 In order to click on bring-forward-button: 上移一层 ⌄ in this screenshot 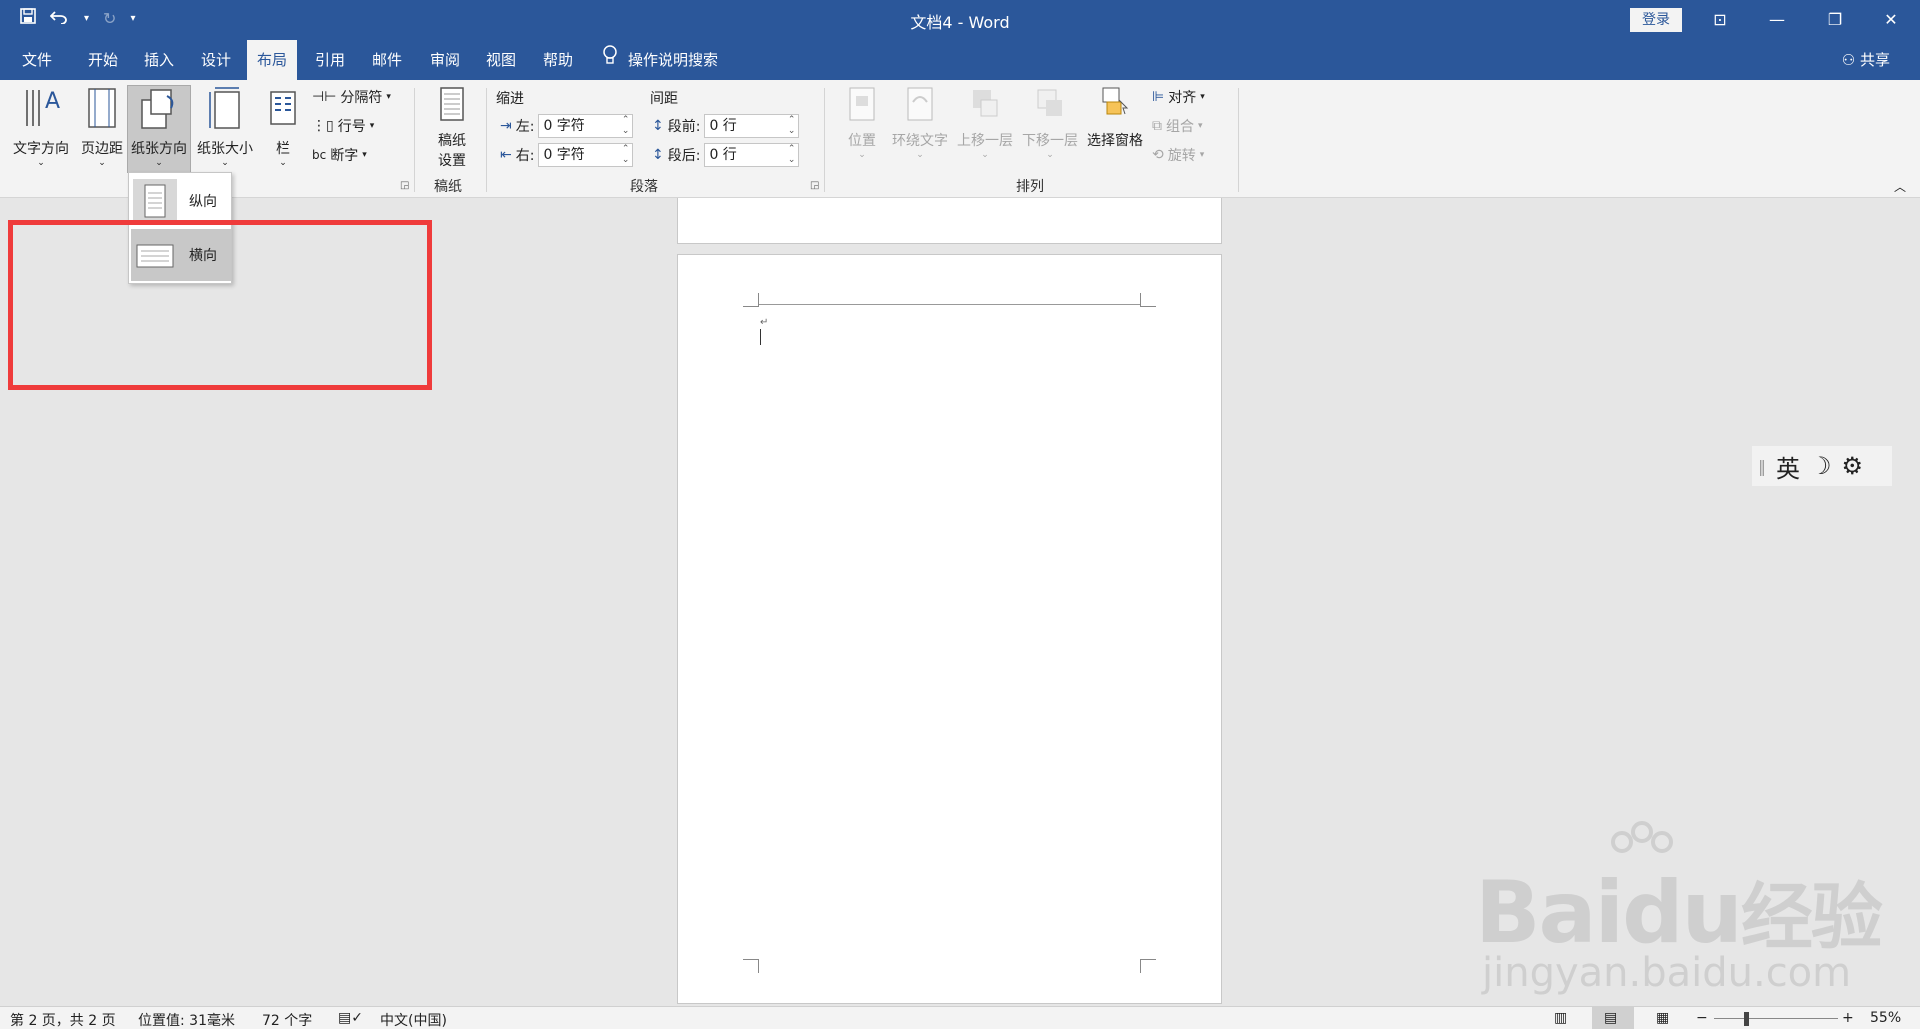, I will do `click(985, 129)`.